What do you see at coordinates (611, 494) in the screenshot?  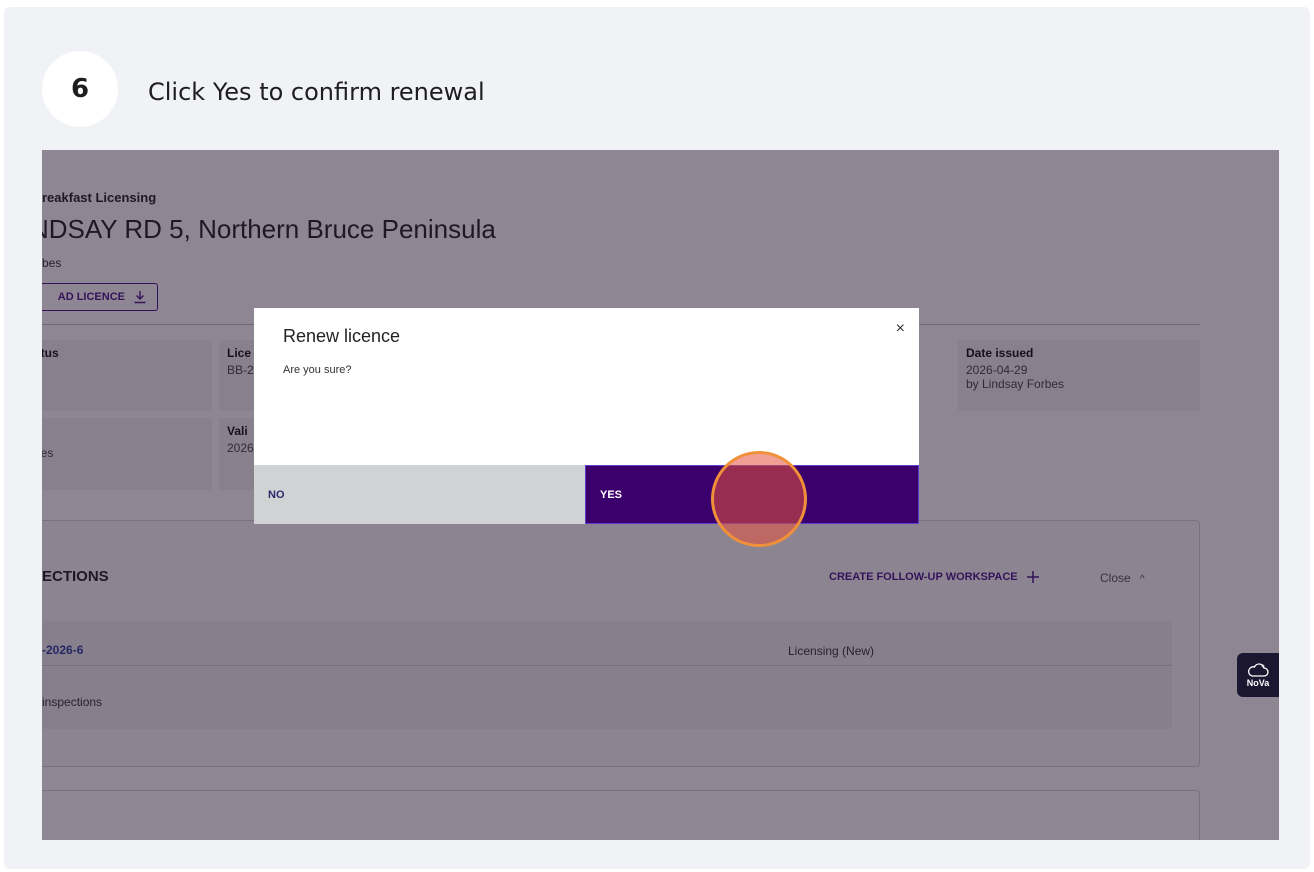 I see `yes-button-label: YES` at bounding box center [611, 494].